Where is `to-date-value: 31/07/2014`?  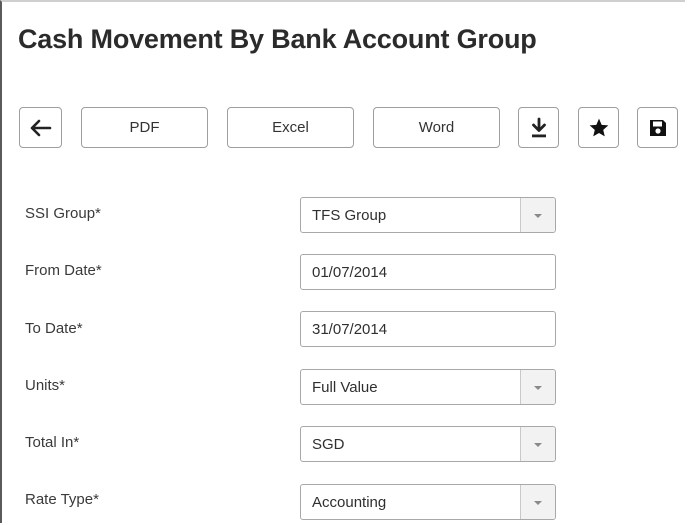 to-date-value: 31/07/2014 is located at coordinates (350, 329).